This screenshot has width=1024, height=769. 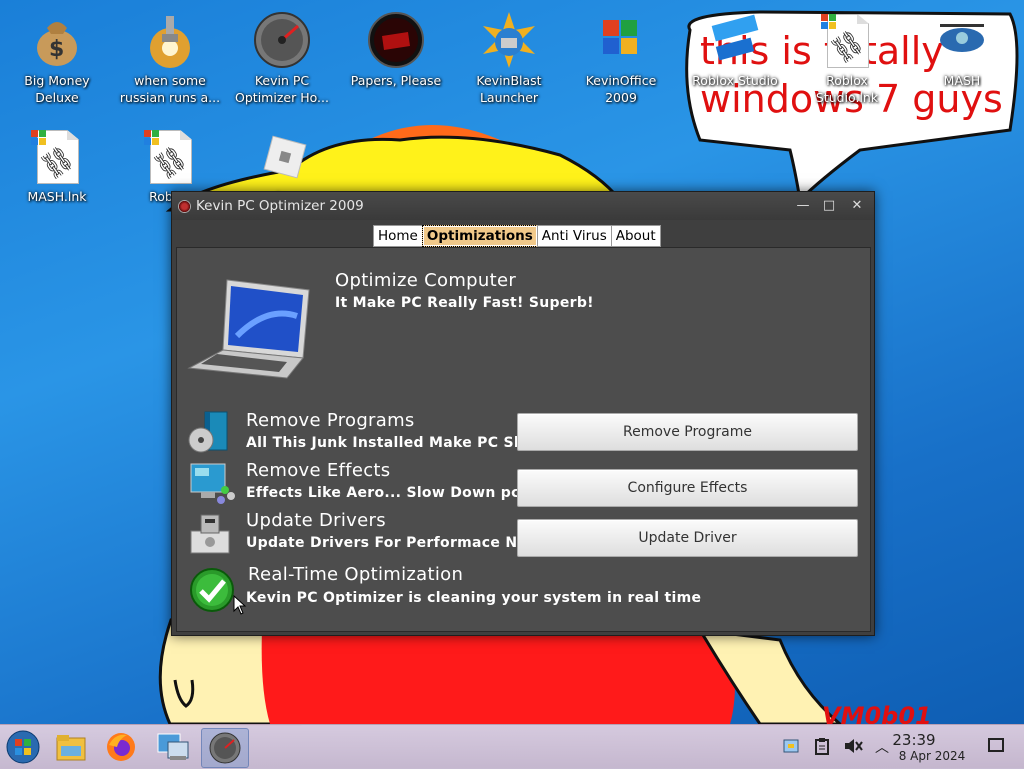 I want to click on desktop-icon-kevinblast-launcher: KevinBlast Launcher, so click(x=509, y=55).